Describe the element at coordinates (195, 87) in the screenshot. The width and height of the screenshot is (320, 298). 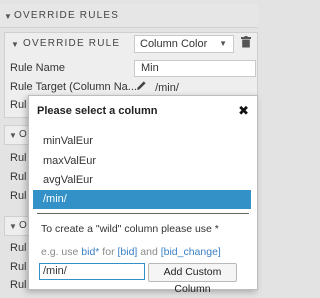
I see `rule-target-field: /min/` at that location.